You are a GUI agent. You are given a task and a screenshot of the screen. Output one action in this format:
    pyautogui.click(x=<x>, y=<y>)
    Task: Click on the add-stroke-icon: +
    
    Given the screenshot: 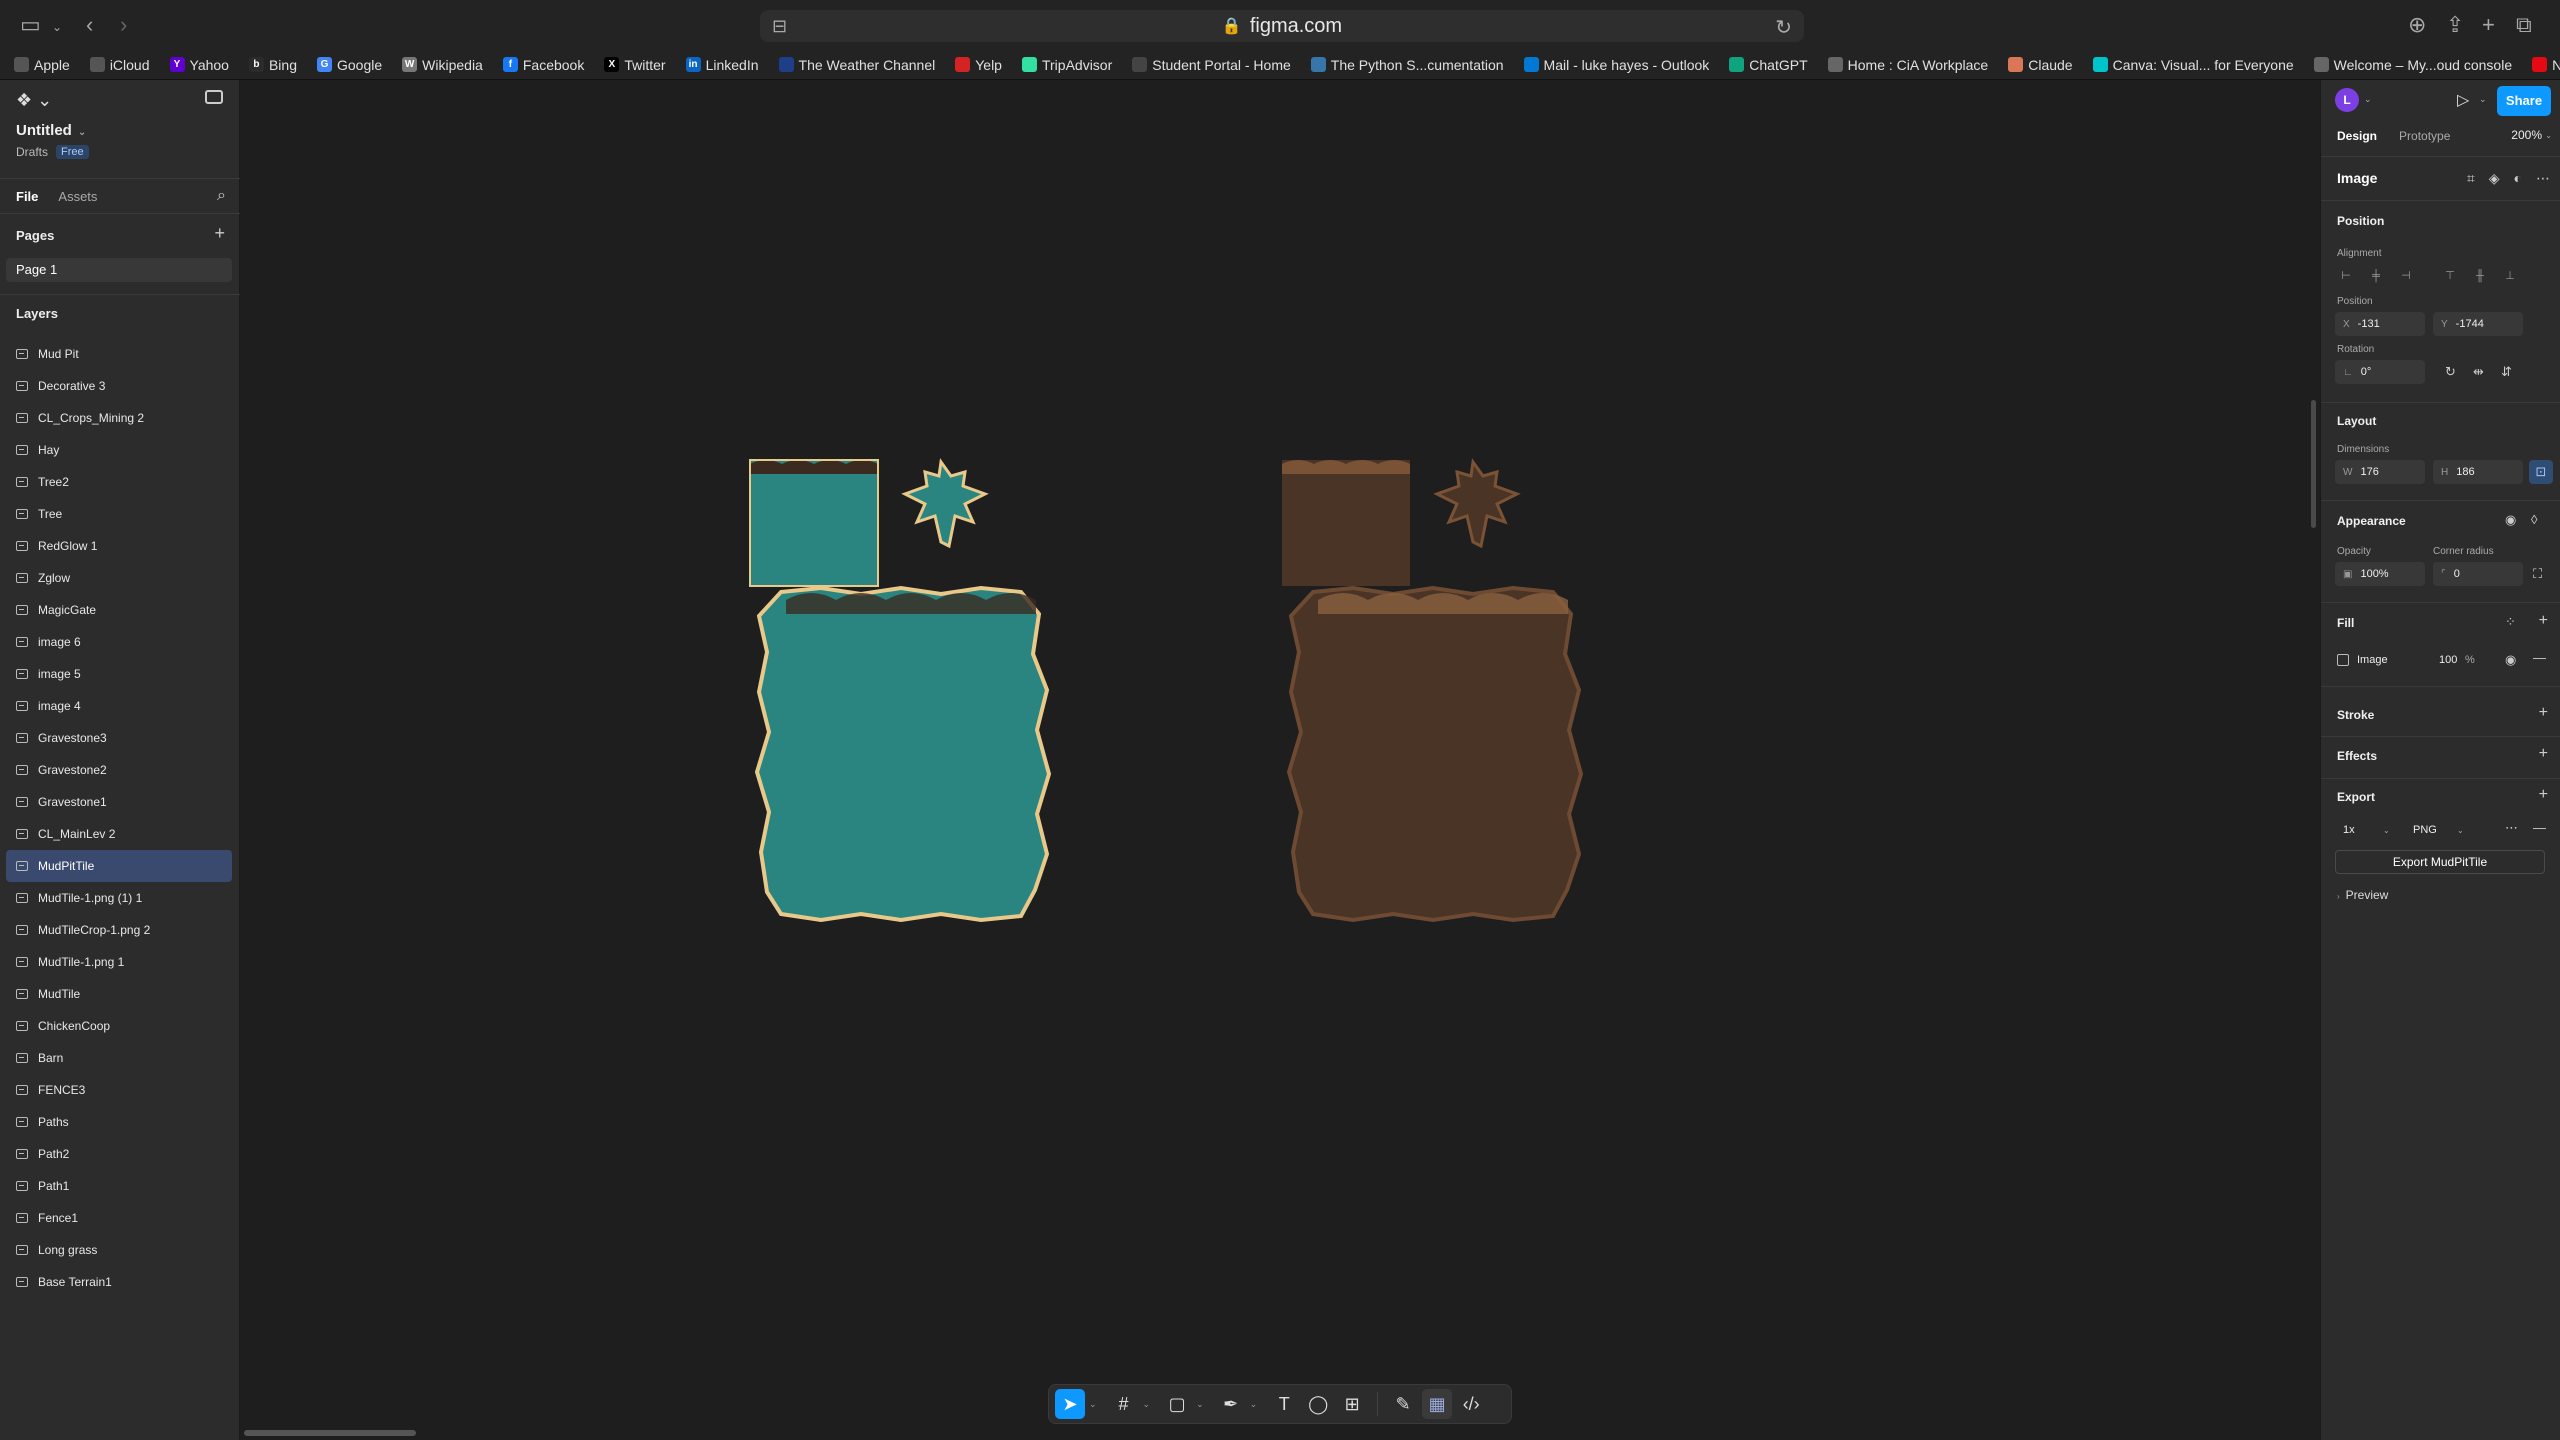 What is the action you would take?
    pyautogui.click(x=2543, y=713)
    